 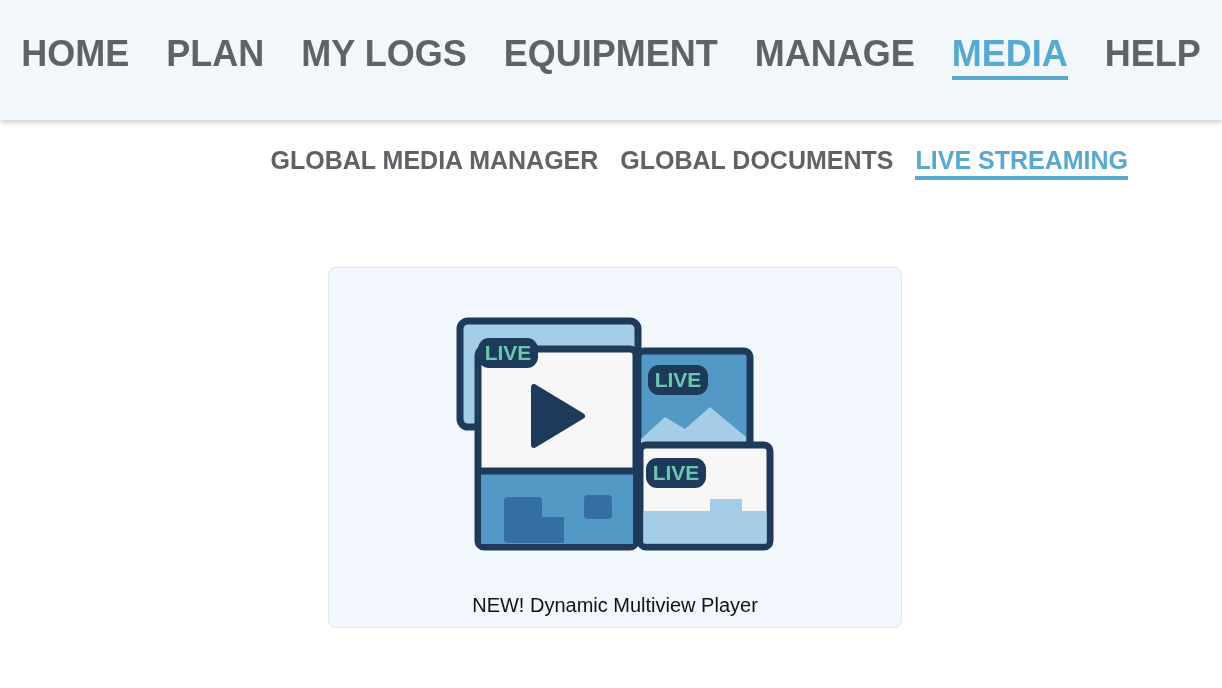 What do you see at coordinates (615, 605) in the screenshot?
I see `card-caption: NEW! Dynamic Multiview Player` at bounding box center [615, 605].